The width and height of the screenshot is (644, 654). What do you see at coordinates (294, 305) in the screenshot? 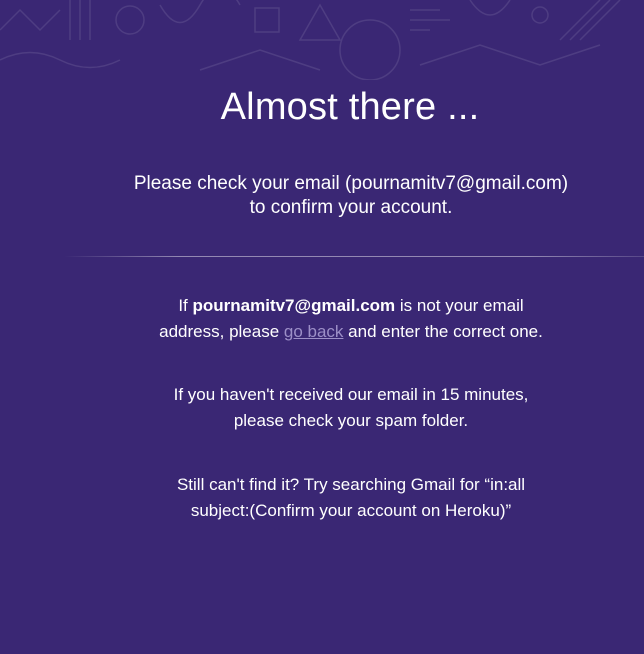
I see `email-address: pournamitv7@gmail.com` at bounding box center [294, 305].